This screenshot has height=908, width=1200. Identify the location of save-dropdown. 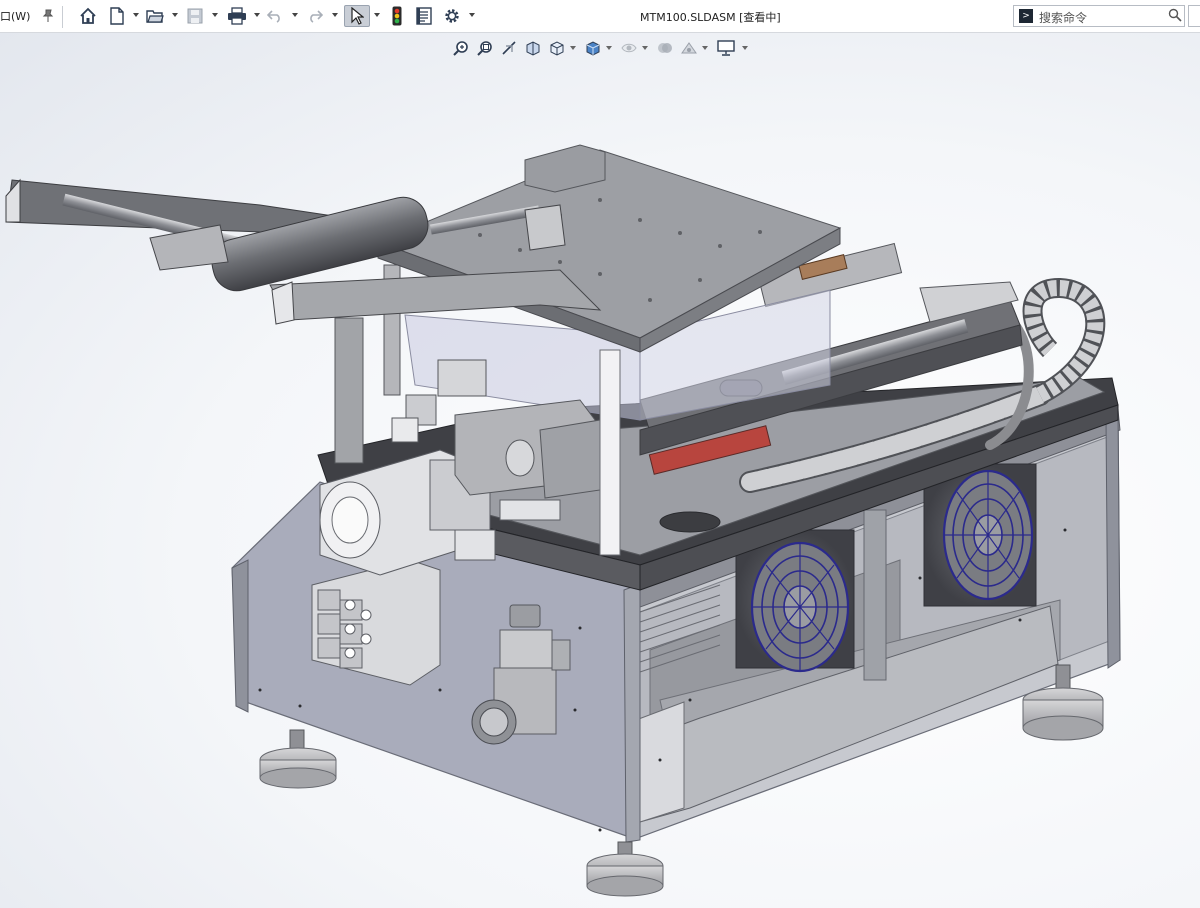
(215, 15).